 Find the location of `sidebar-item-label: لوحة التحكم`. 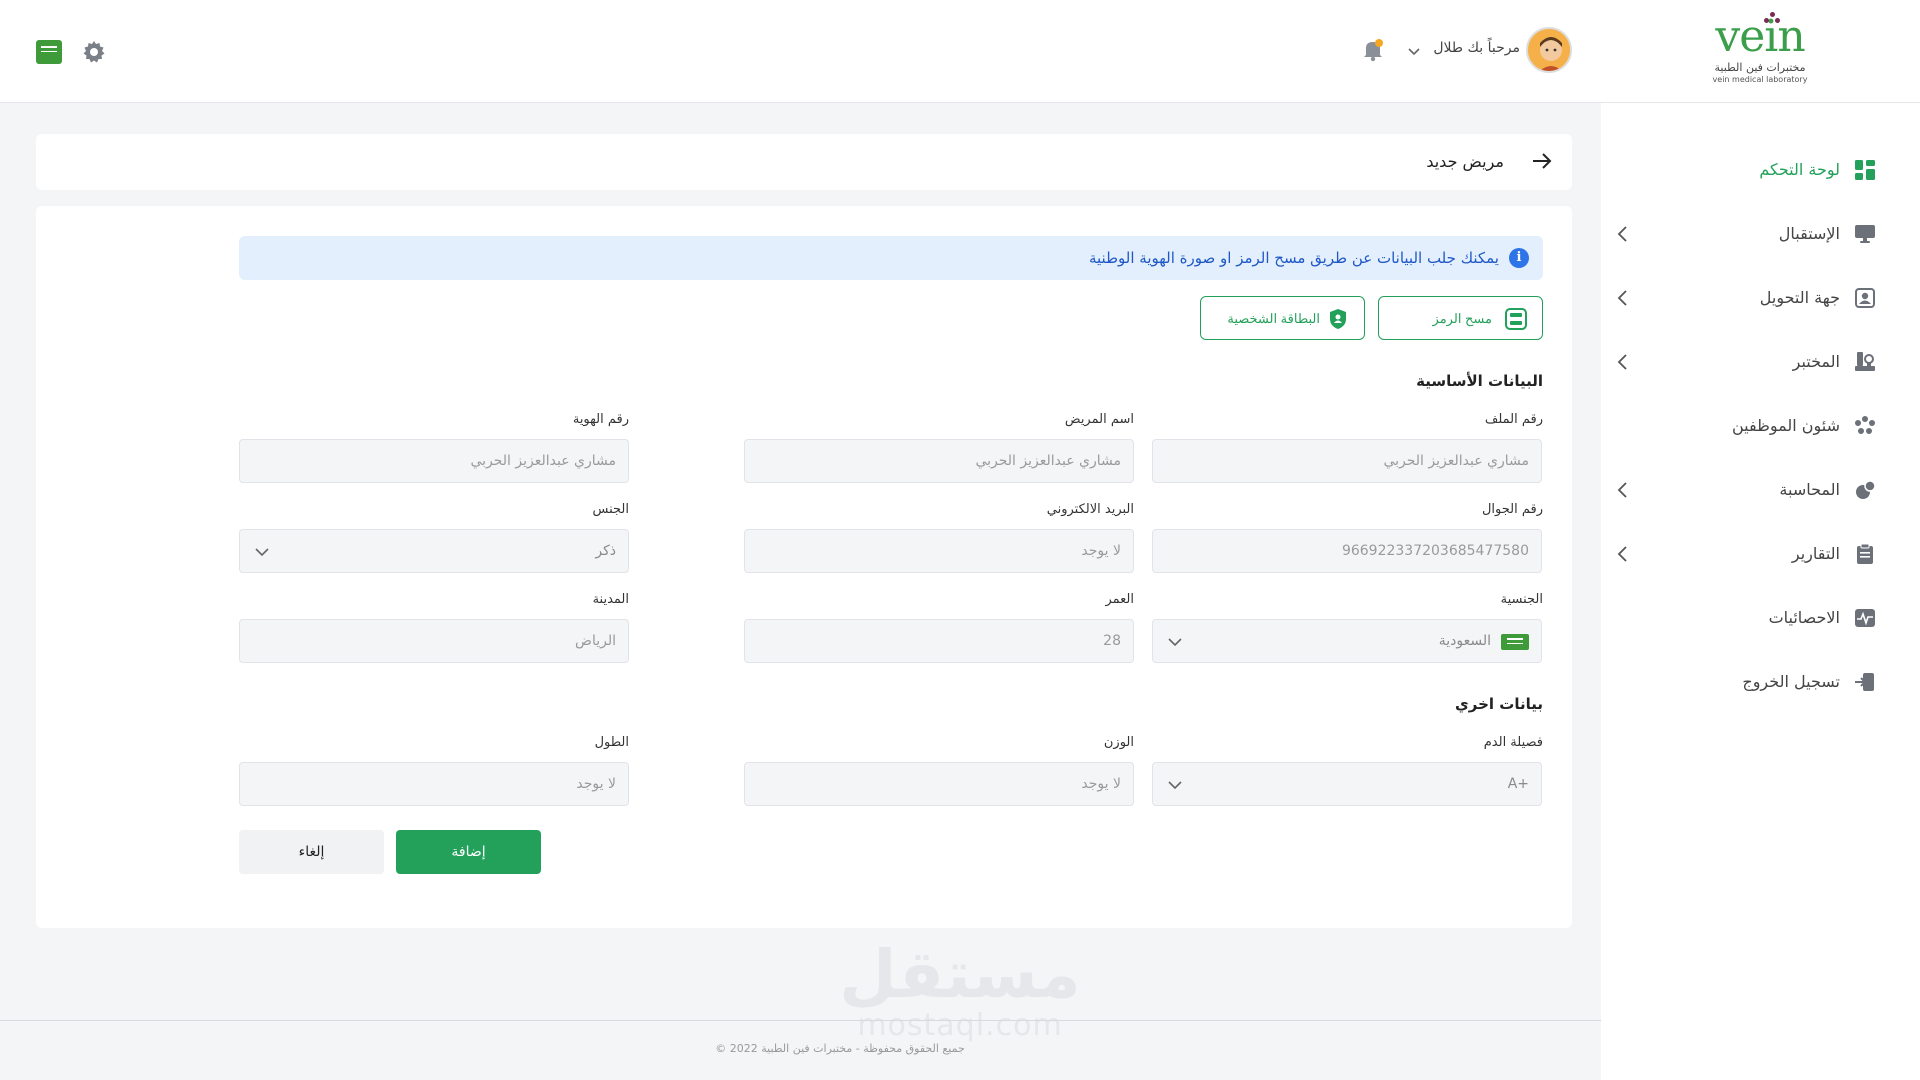

sidebar-item-label: لوحة التحكم is located at coordinates (1799, 169).